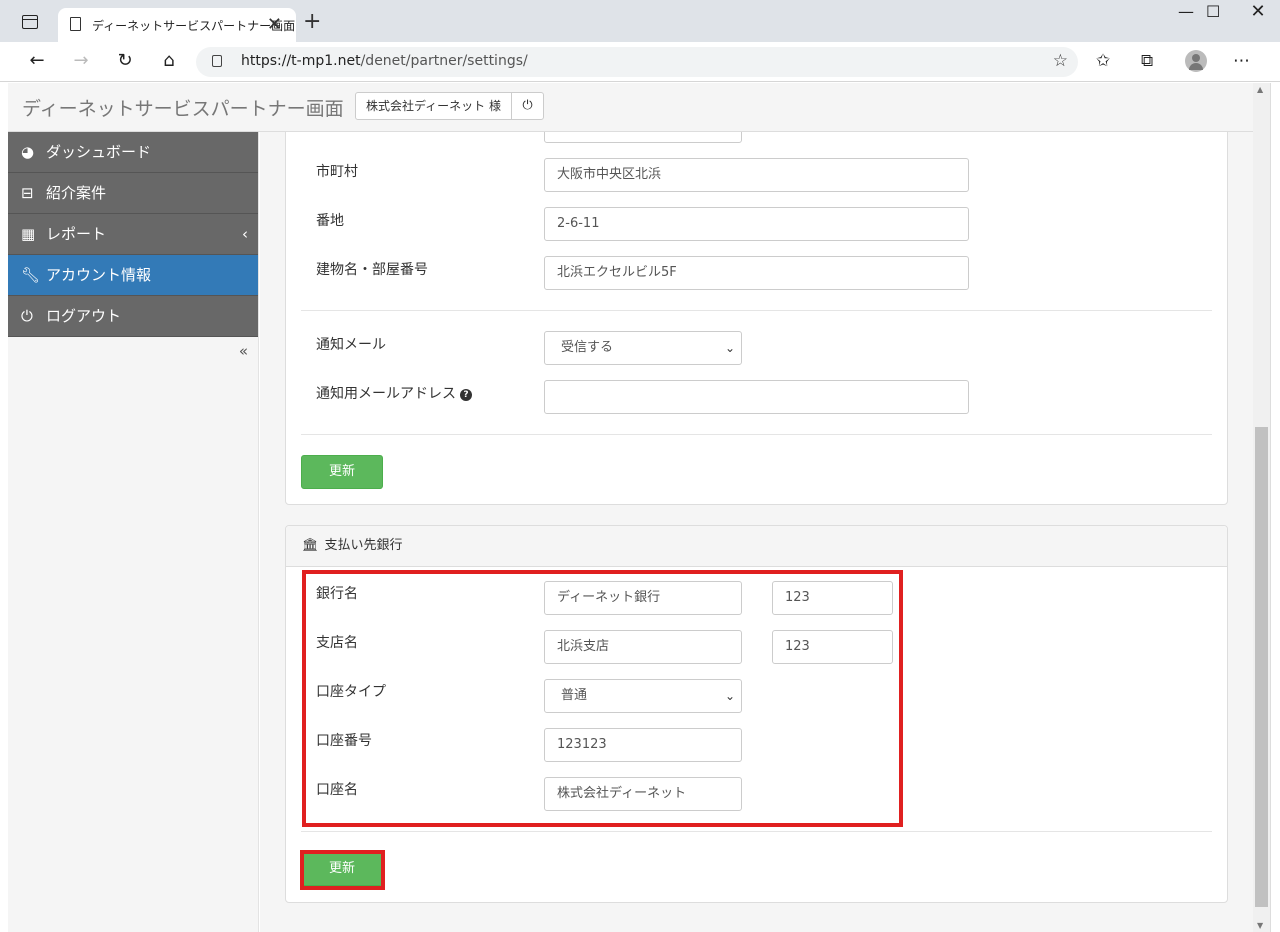 The width and height of the screenshot is (1280, 932). Describe the element at coordinates (31, 275) in the screenshot. I see `wrench-icon: 🔧︎` at that location.